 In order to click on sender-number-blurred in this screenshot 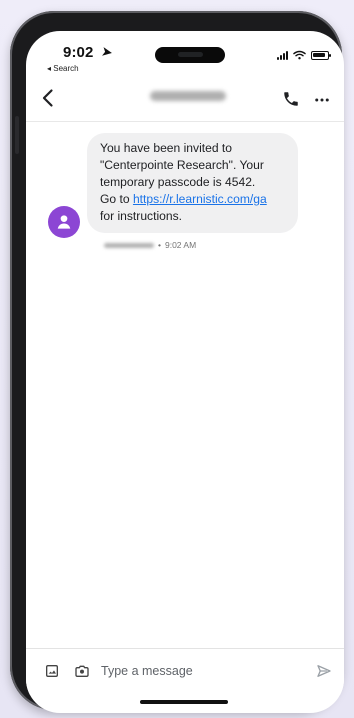, I will do `click(129, 245)`.